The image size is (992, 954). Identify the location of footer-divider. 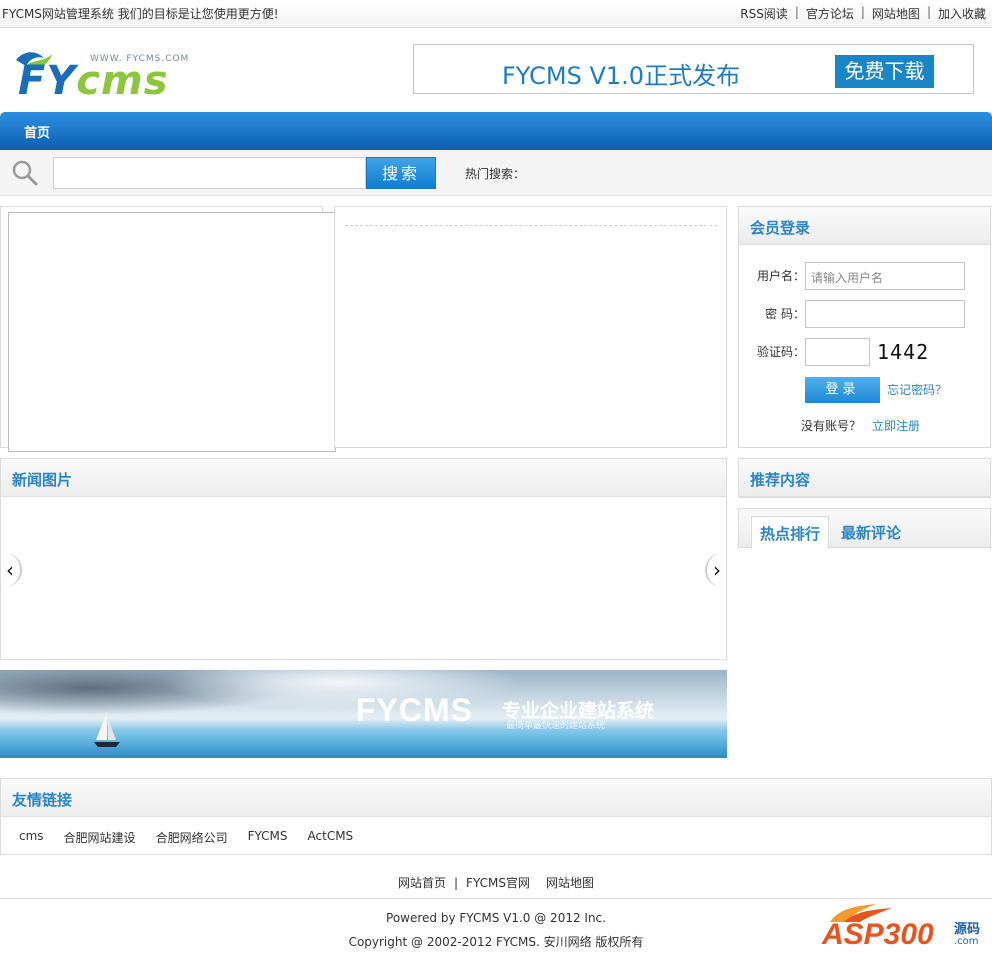
(496, 898).